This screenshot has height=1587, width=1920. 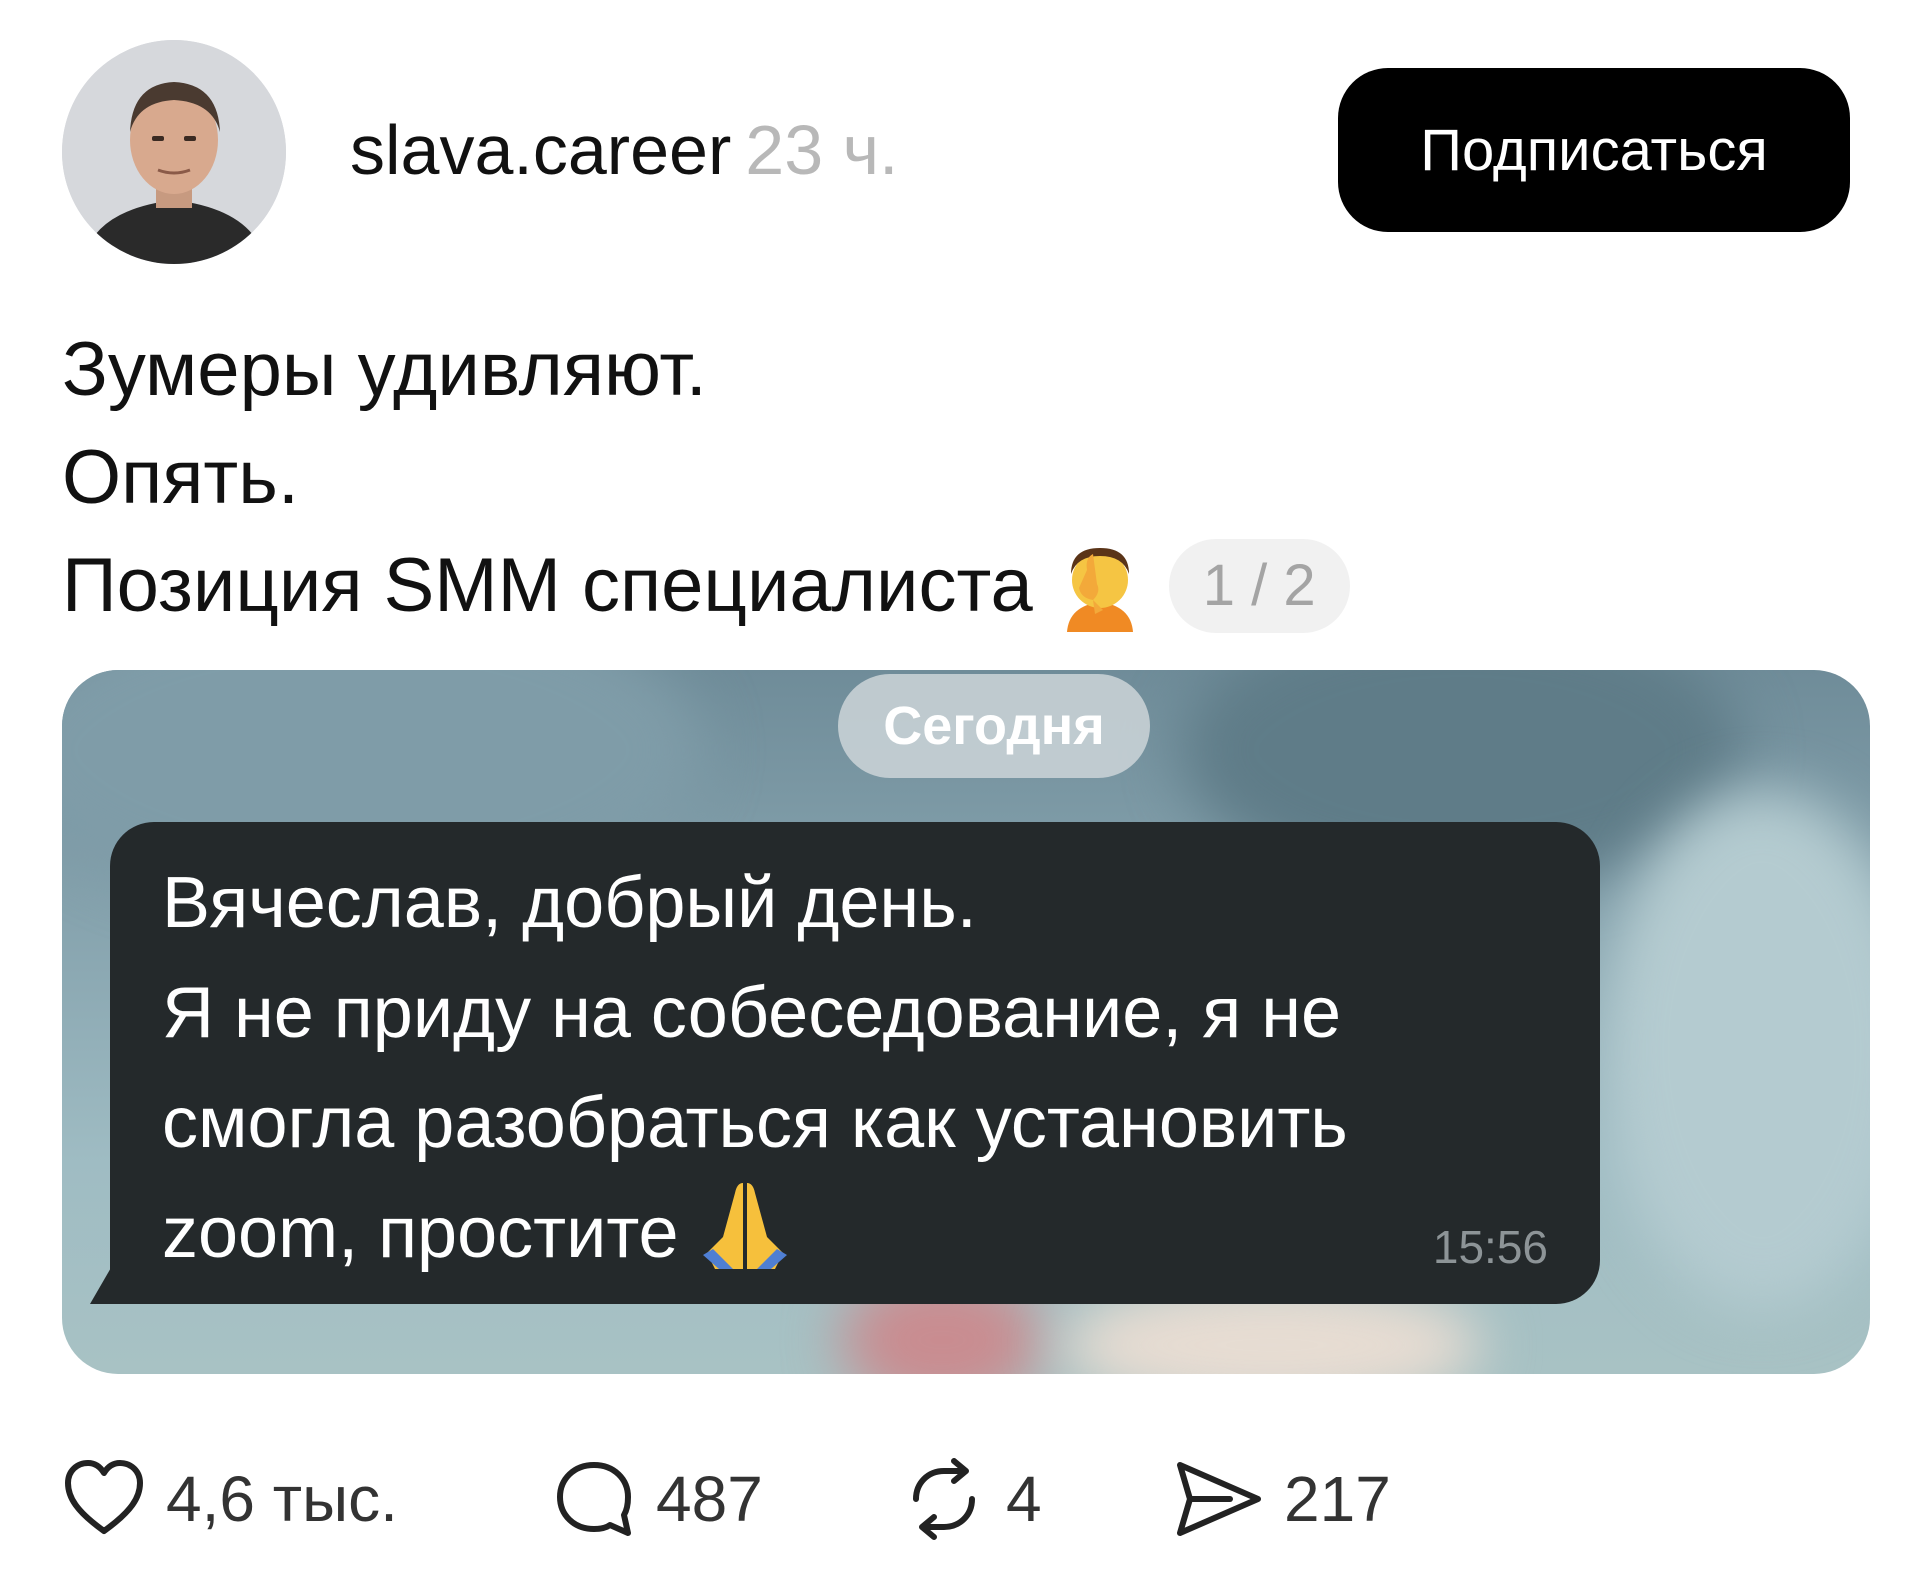 I want to click on avatar-photo, so click(x=174, y=152).